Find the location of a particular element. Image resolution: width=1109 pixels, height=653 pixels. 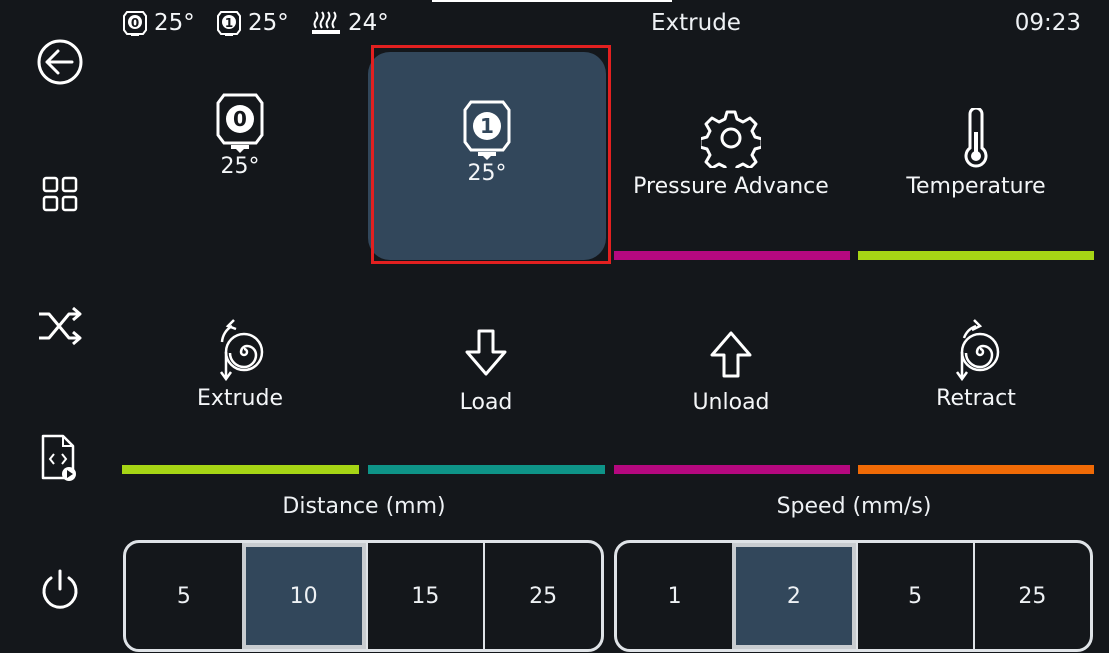

shuffle-button is located at coordinates (60, 326).